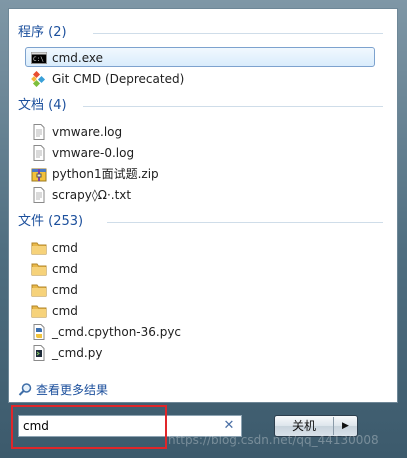 The height and width of the screenshot is (458, 407). What do you see at coordinates (89, 427) in the screenshot?
I see `annotation-highlight-box` at bounding box center [89, 427].